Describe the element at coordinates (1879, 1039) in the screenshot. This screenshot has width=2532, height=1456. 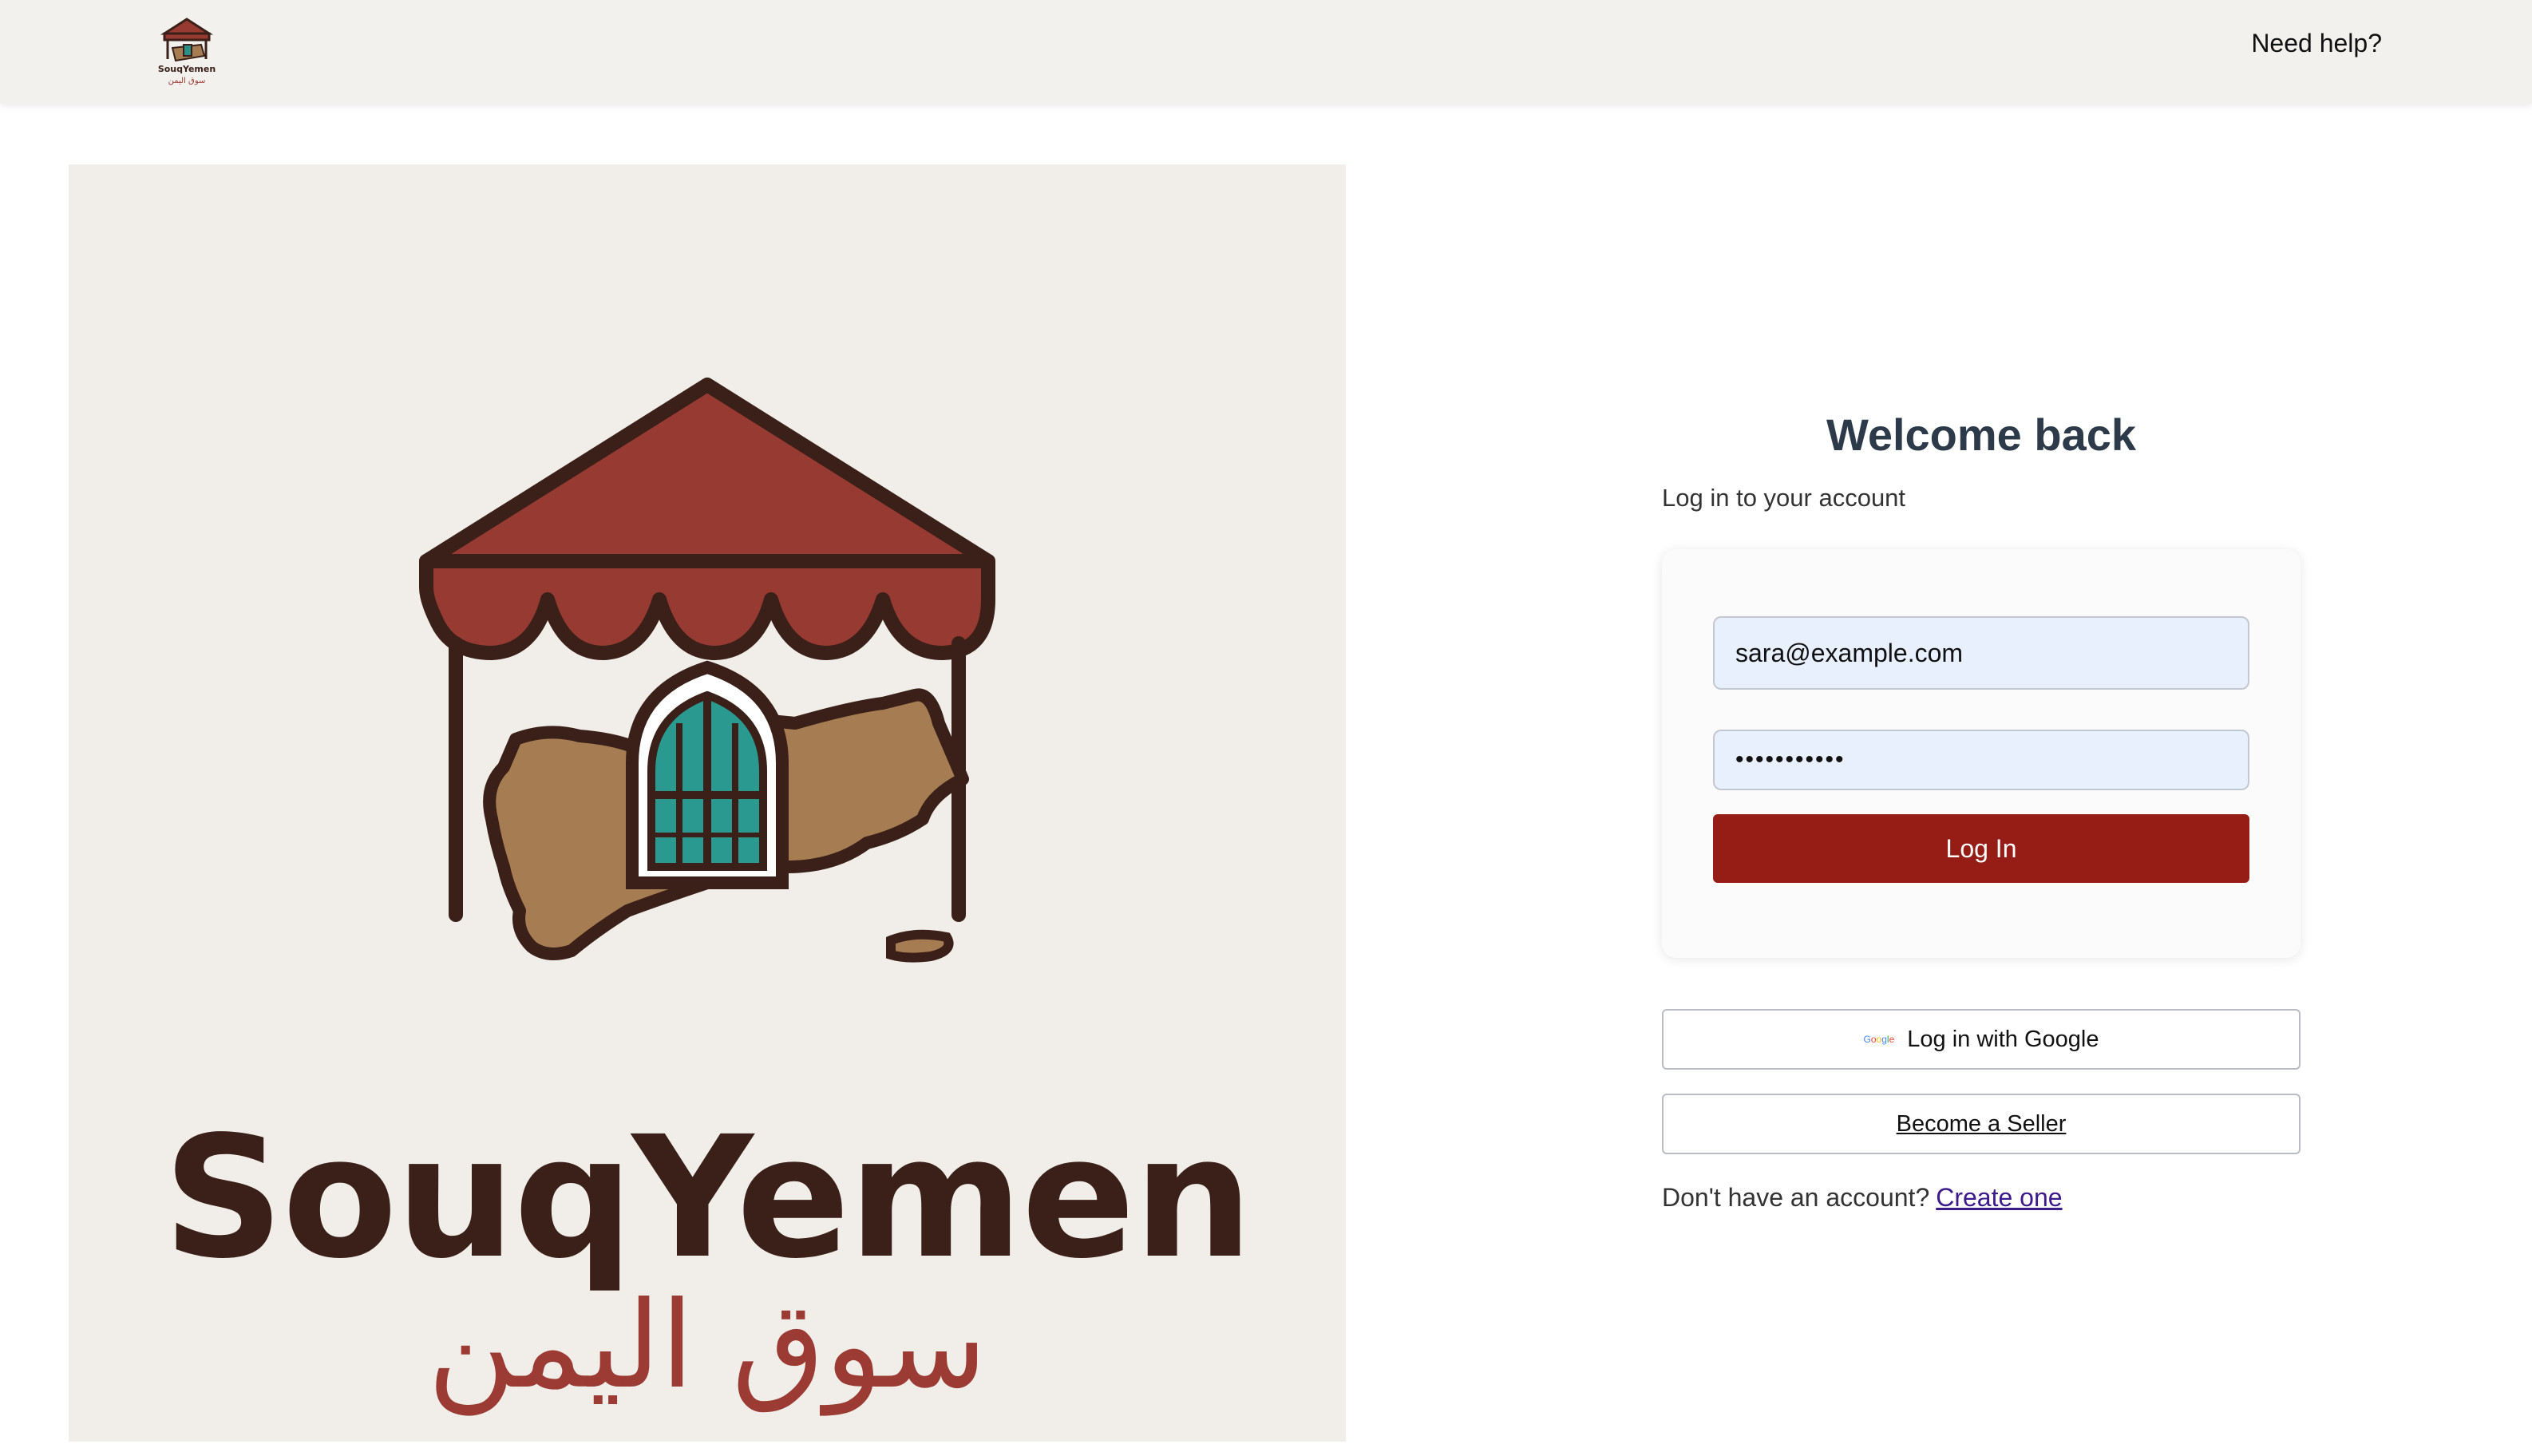
I see `google-icon: Google` at that location.